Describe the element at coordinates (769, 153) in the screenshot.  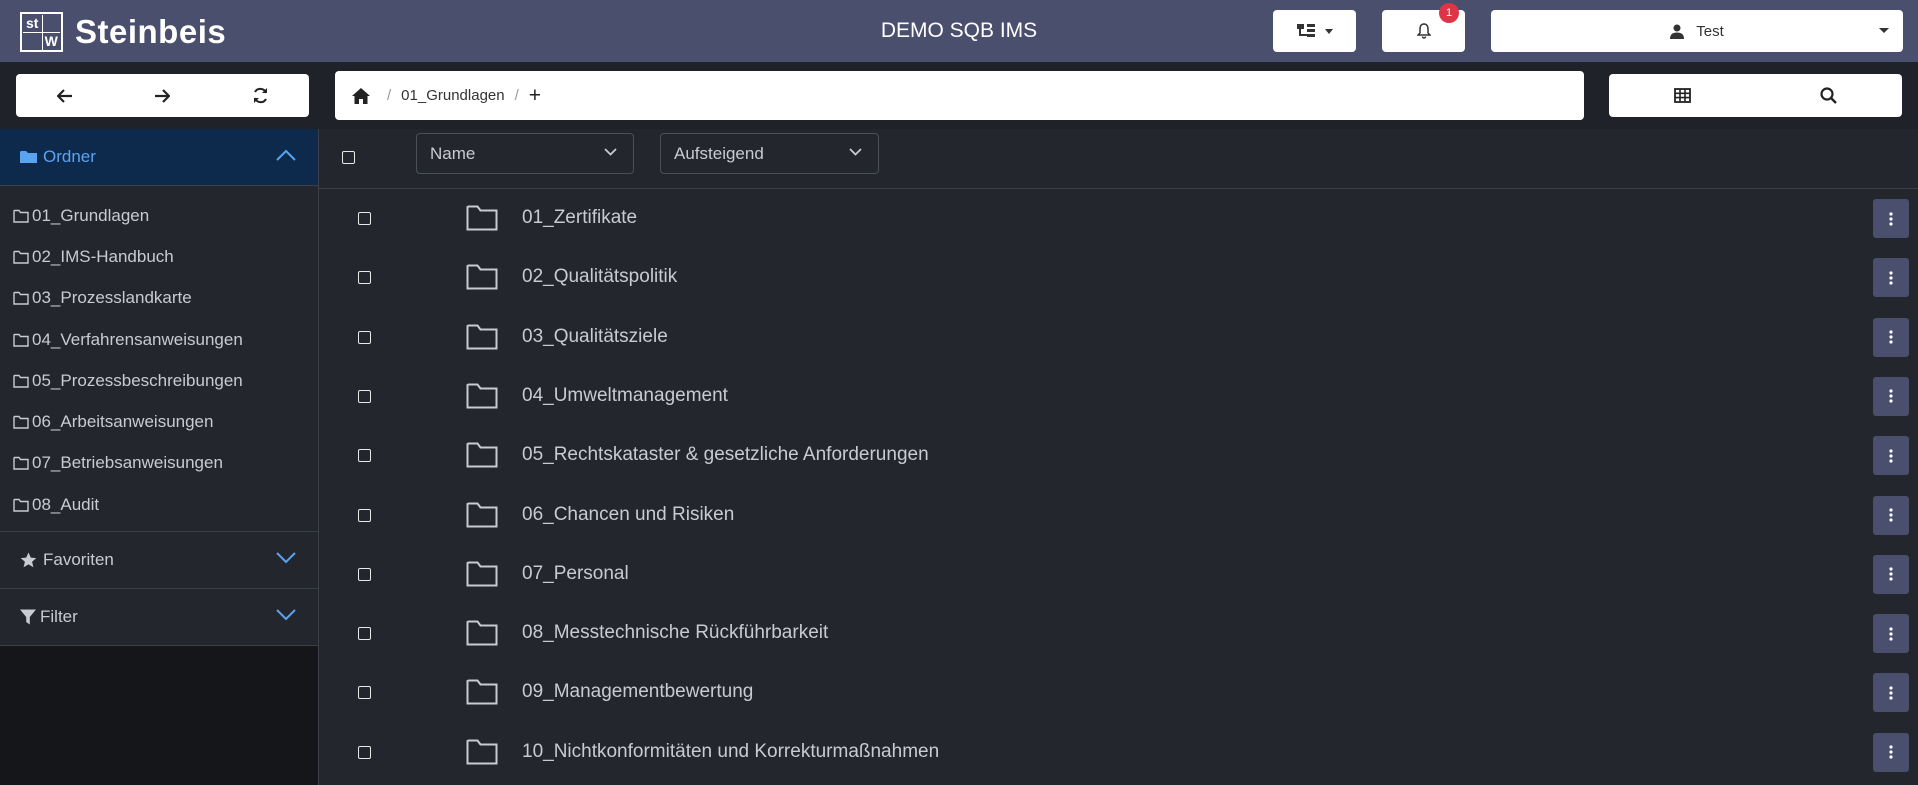
I see `sort-order-select: Aufsteigend` at that location.